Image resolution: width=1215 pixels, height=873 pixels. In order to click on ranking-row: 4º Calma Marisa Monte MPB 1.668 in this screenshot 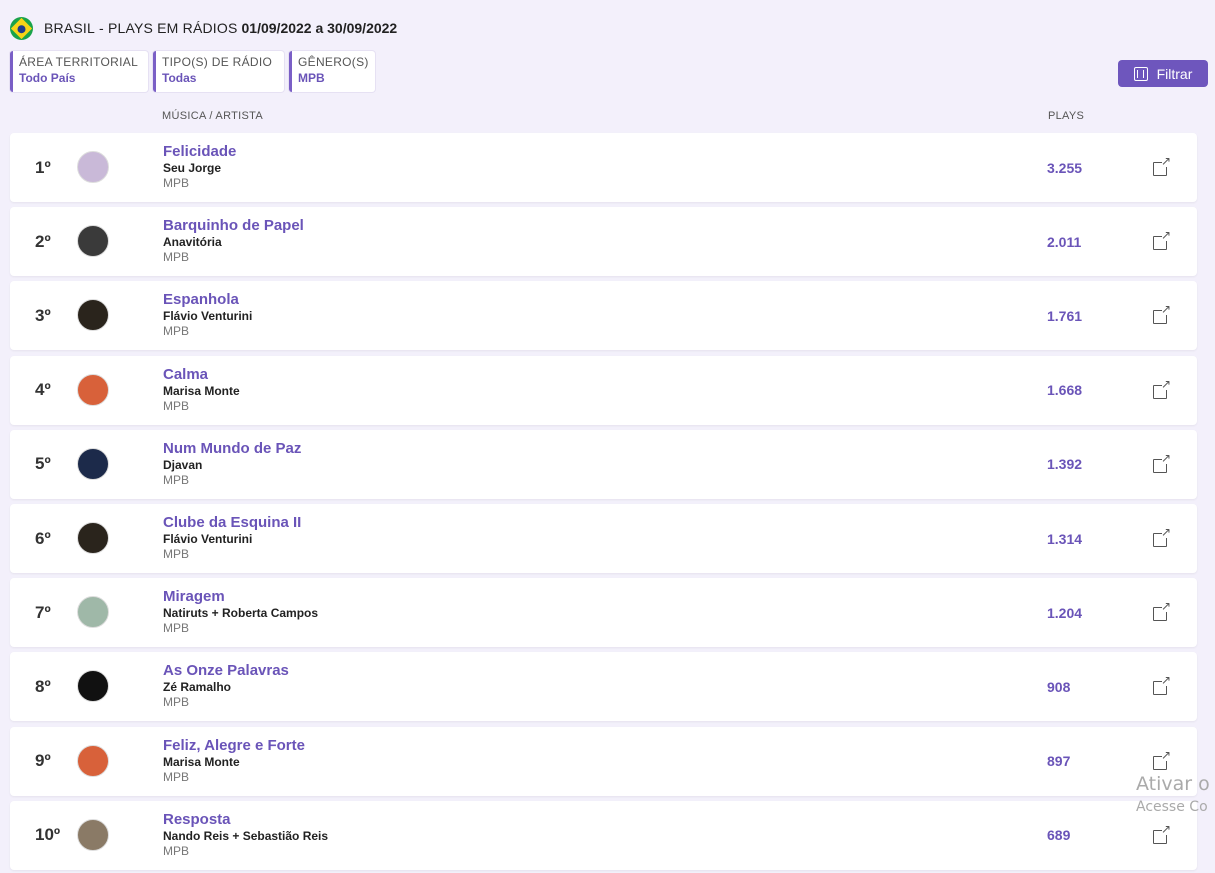, I will do `click(603, 390)`.